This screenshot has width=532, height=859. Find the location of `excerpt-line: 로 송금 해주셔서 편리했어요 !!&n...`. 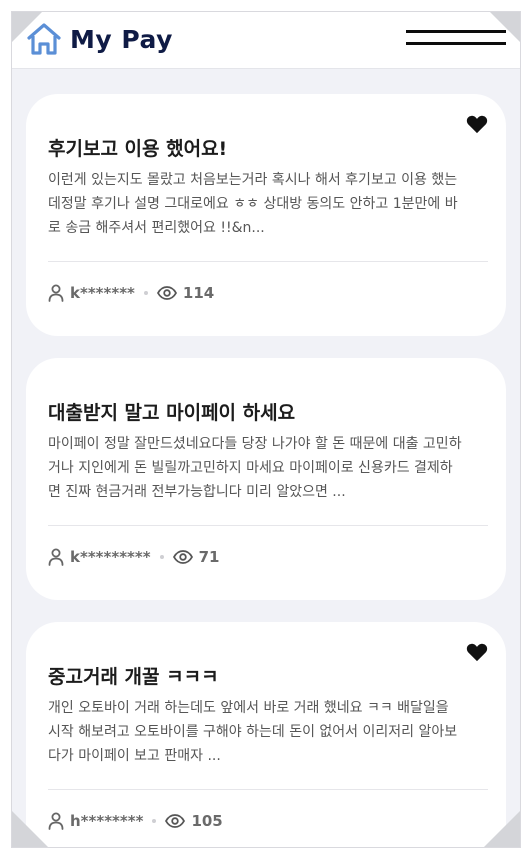

excerpt-line: 로 송금 해주셔서 편리했어요 !!&n... is located at coordinates (156, 228).